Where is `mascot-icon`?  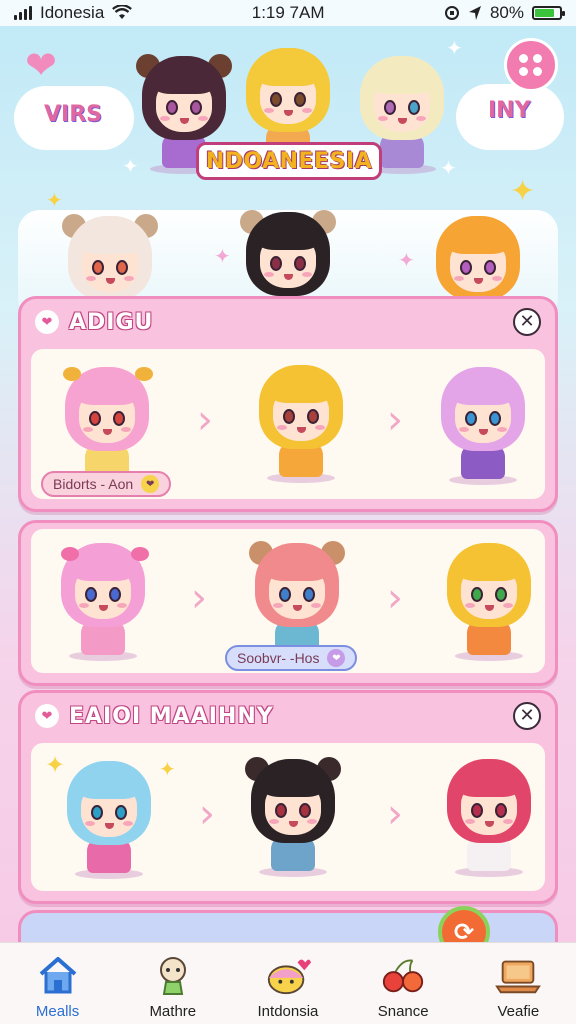
mascot-icon is located at coordinates (288, 975).